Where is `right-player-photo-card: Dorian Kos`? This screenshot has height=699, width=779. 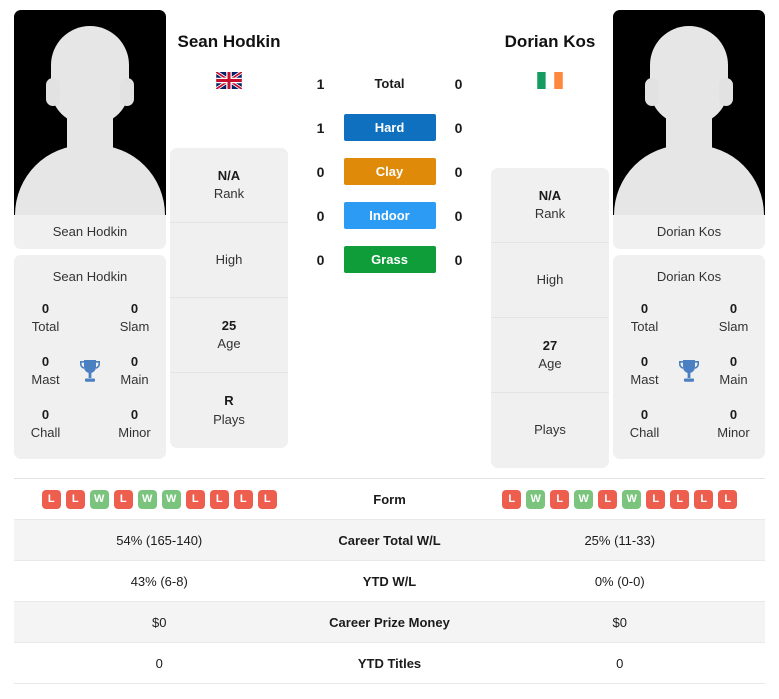
right-player-photo-card: Dorian Kos is located at coordinates (689, 129).